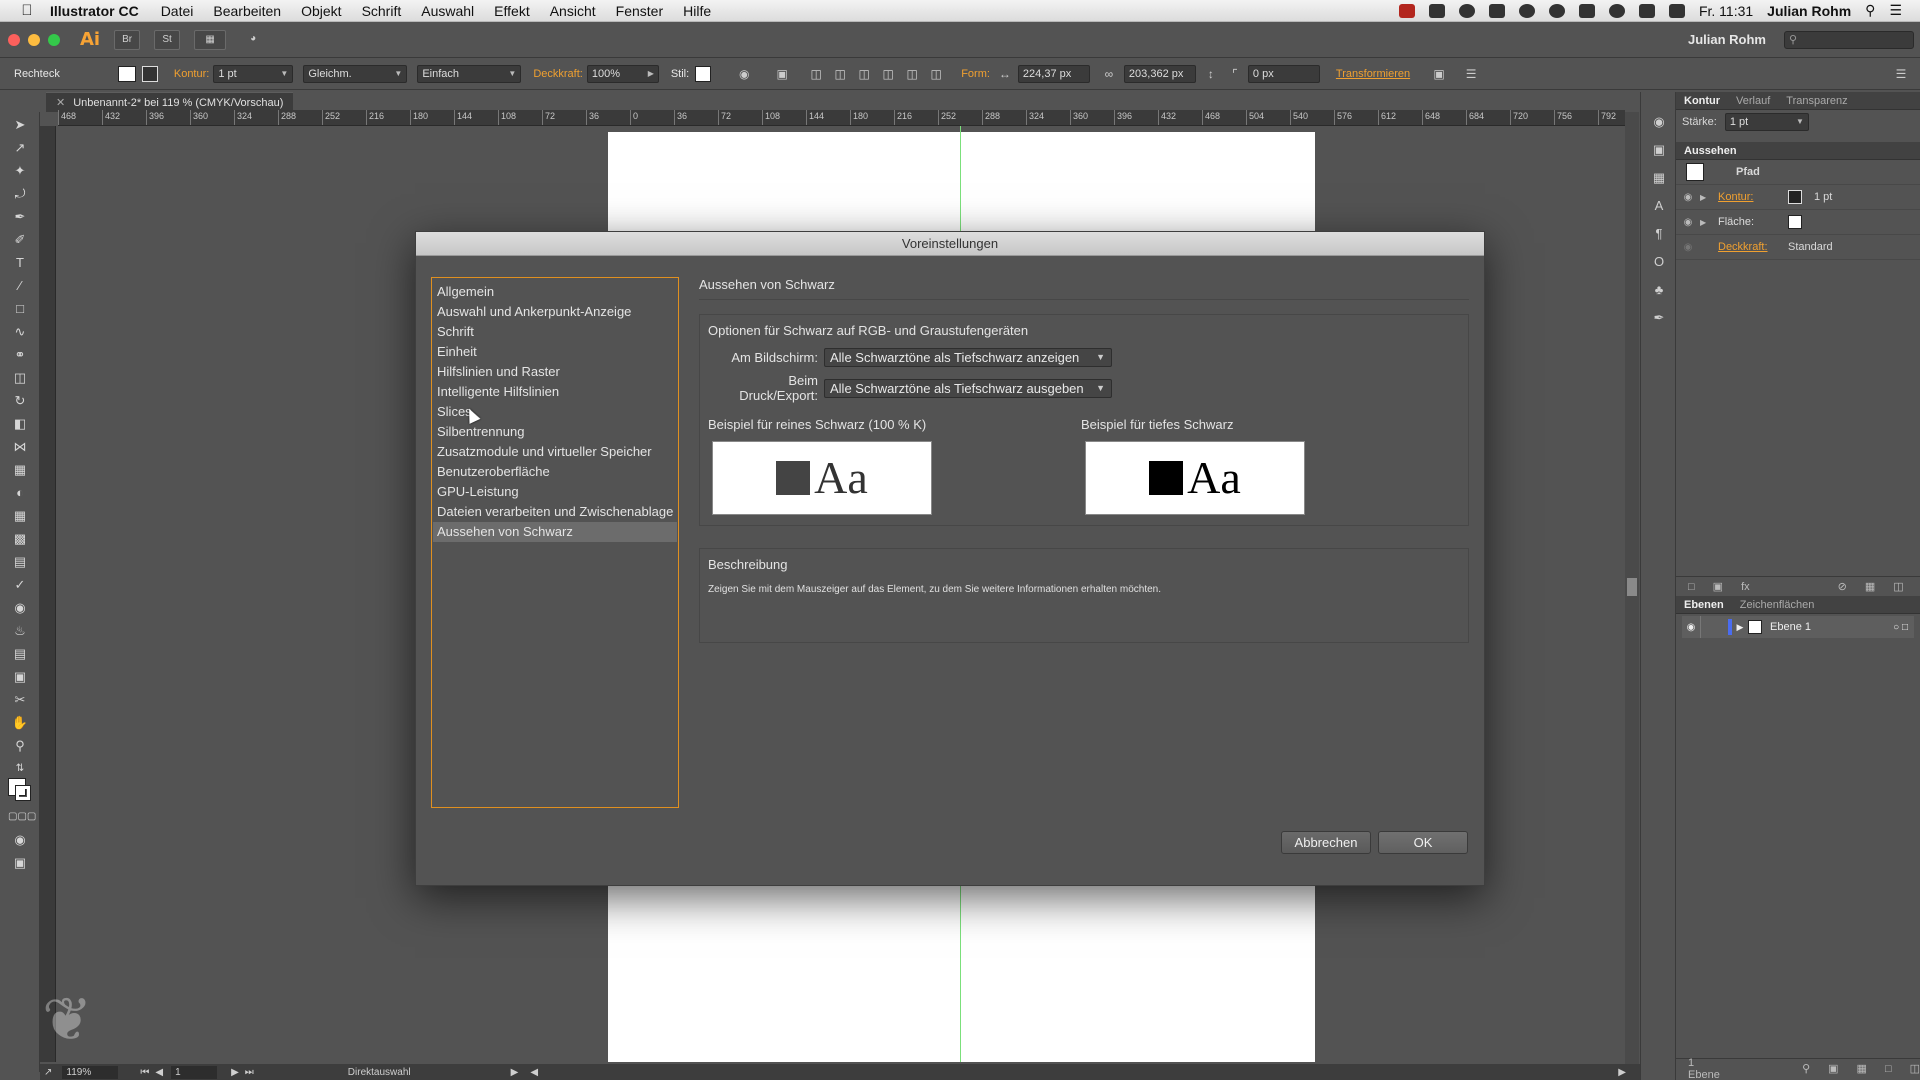 Image resolution: width=1920 pixels, height=1080 pixels. Describe the element at coordinates (20, 585) in the screenshot. I see `eyedropper-icon: ✓` at that location.